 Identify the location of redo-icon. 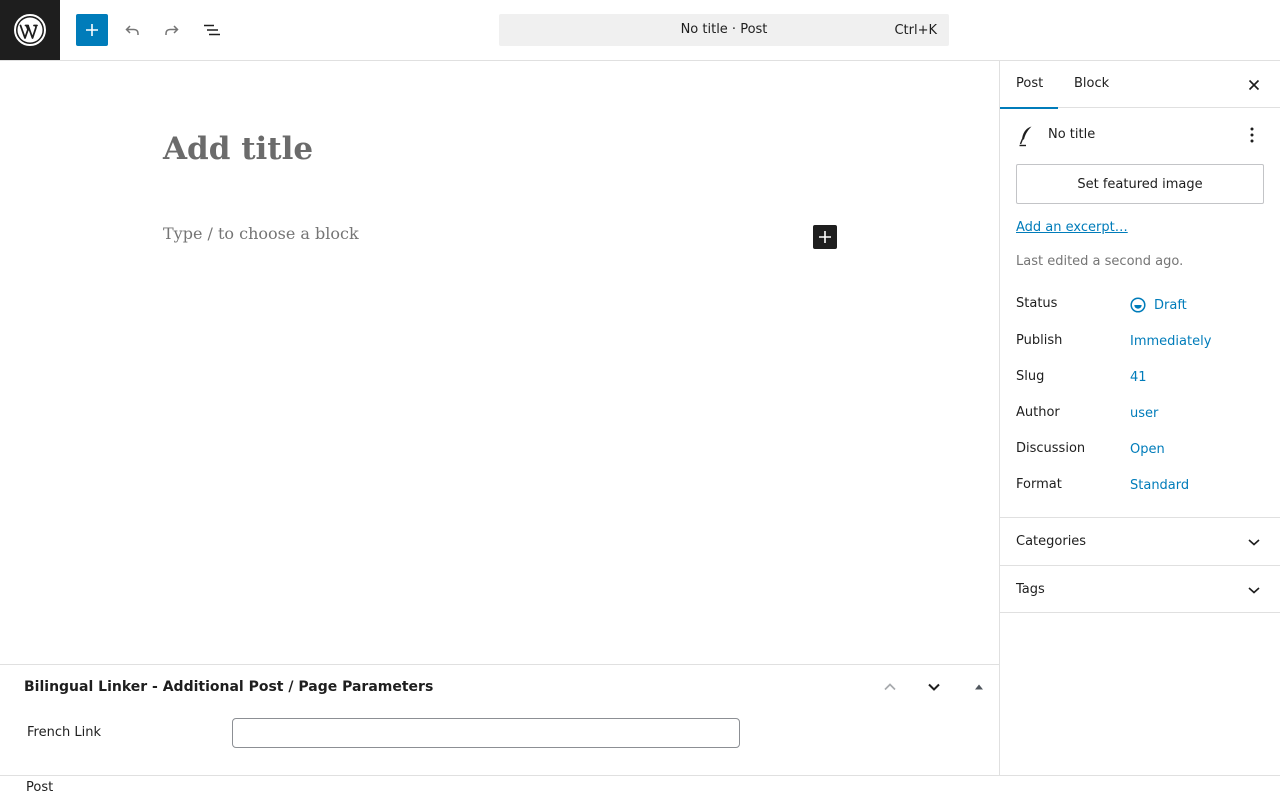
(172, 30).